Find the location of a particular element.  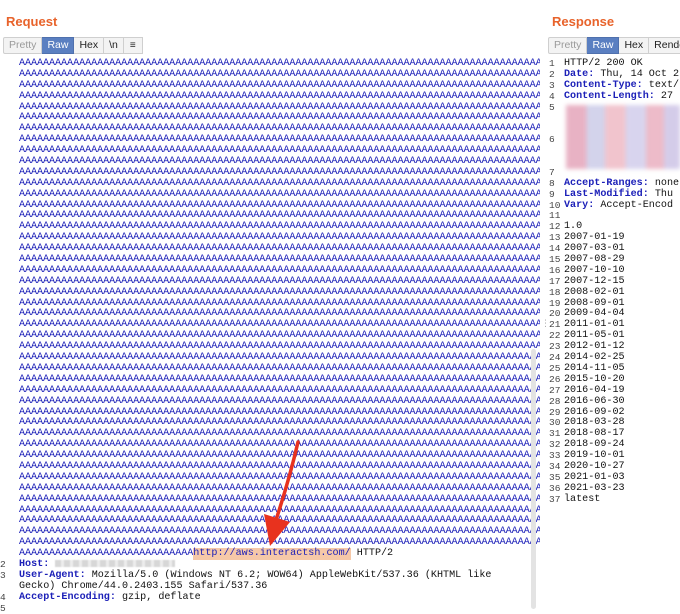

header-name: Vary: is located at coordinates (579, 205).